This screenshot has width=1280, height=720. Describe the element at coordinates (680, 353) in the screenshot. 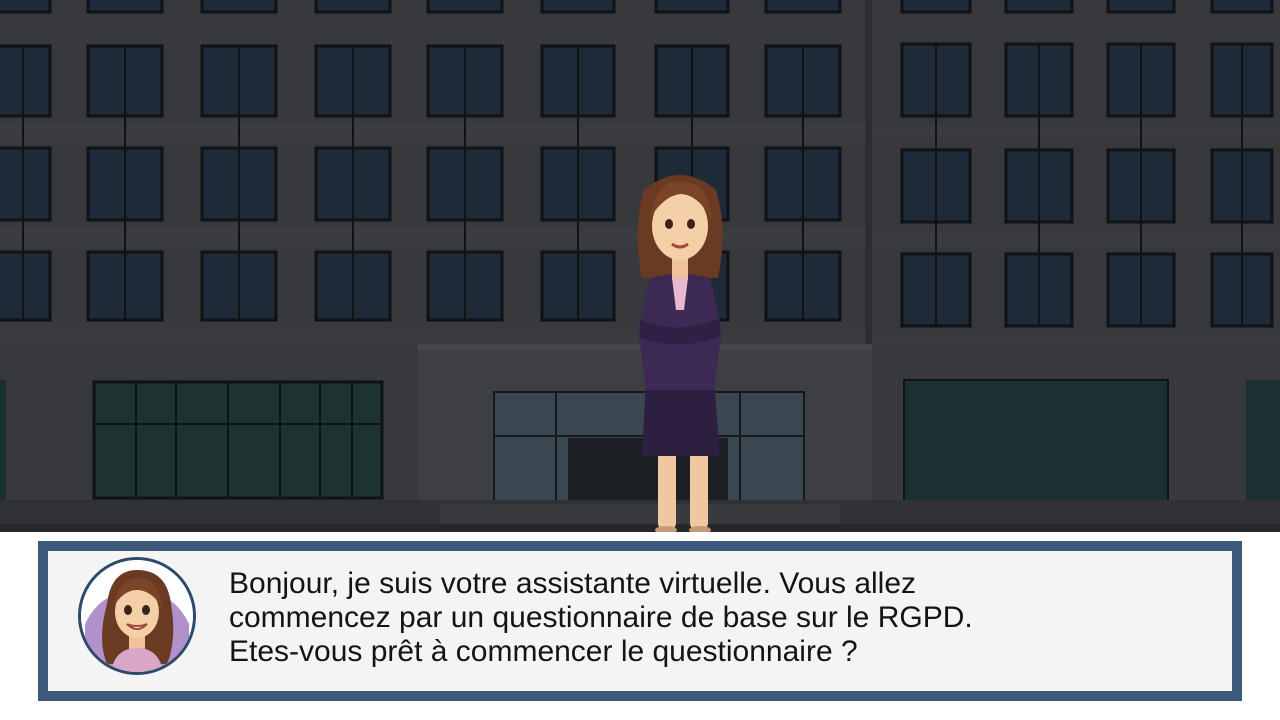

I see `virtual-assistant-character` at that location.